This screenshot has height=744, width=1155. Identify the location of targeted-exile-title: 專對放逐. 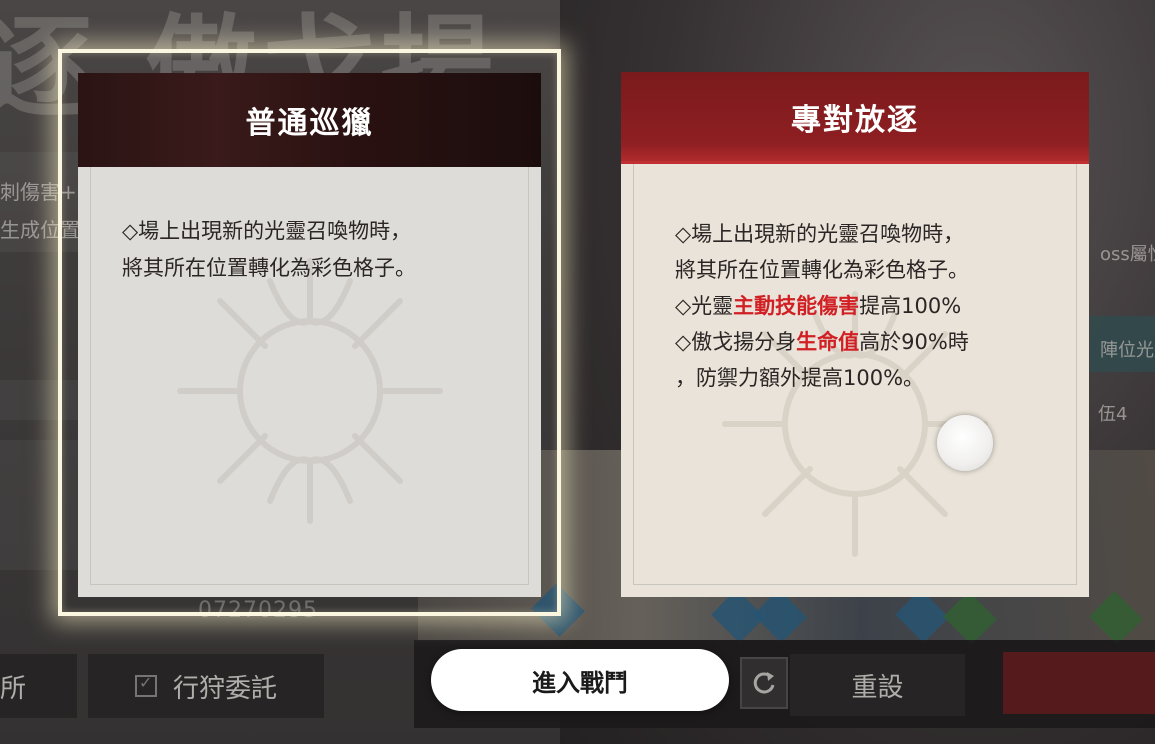
(855, 120).